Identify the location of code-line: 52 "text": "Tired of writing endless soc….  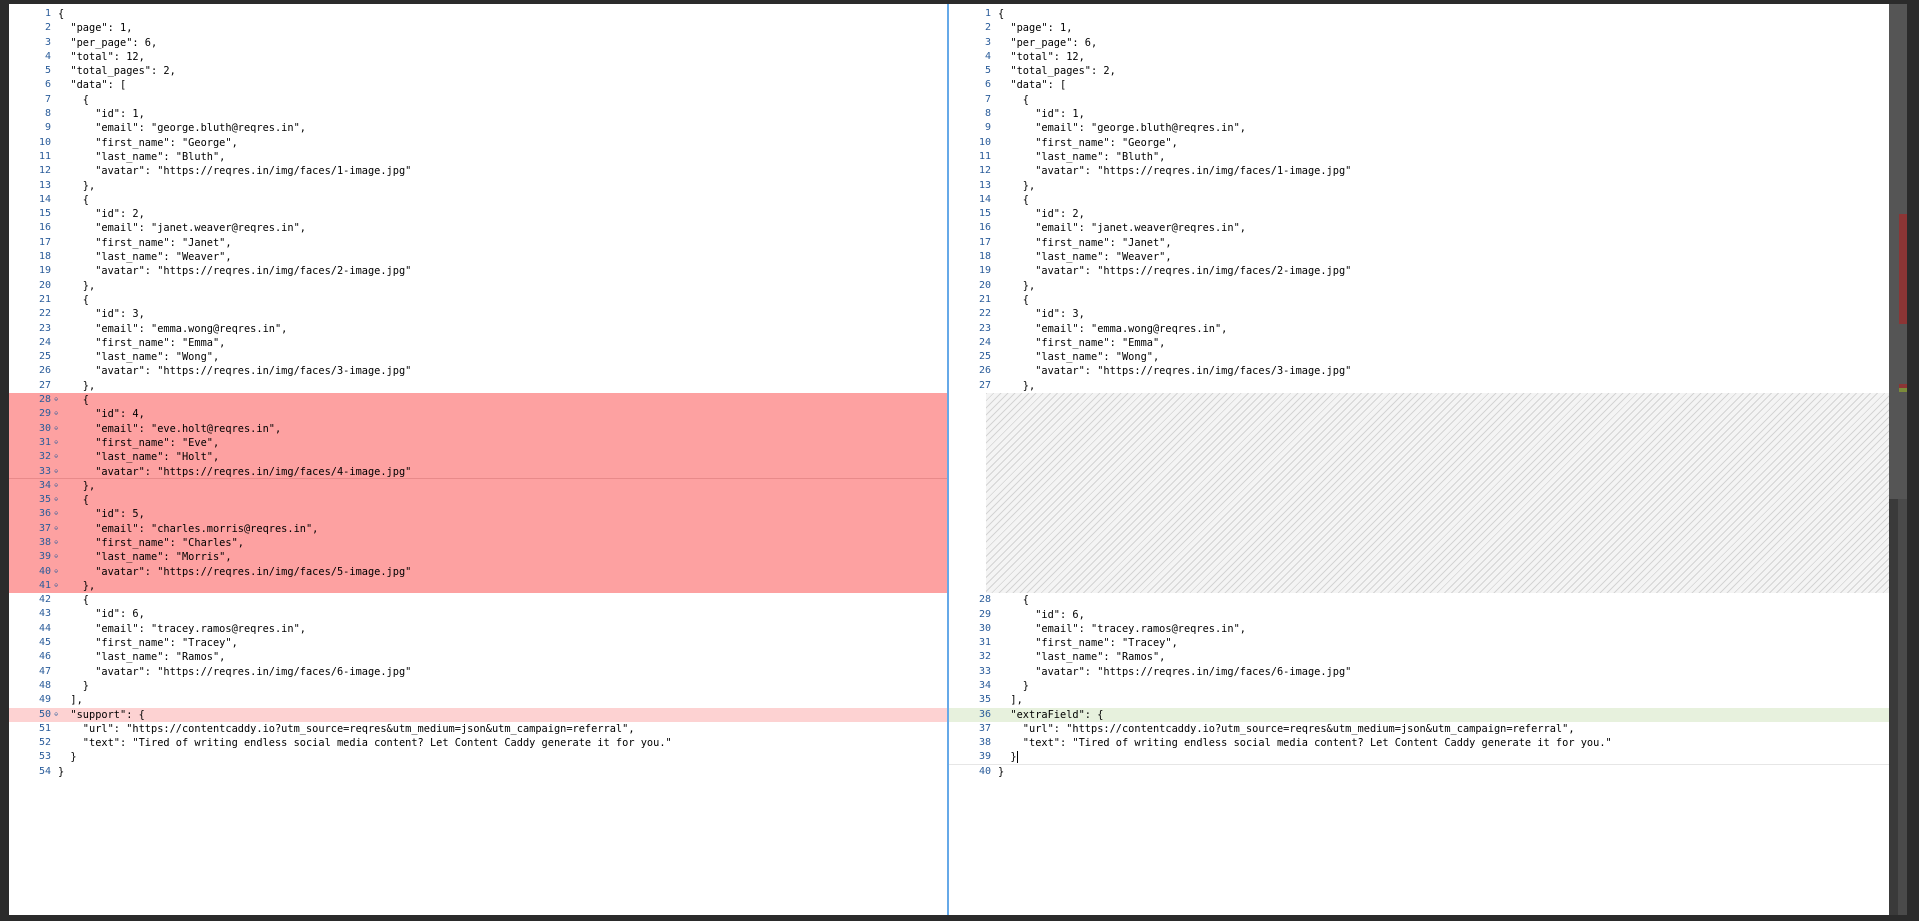
(478, 743).